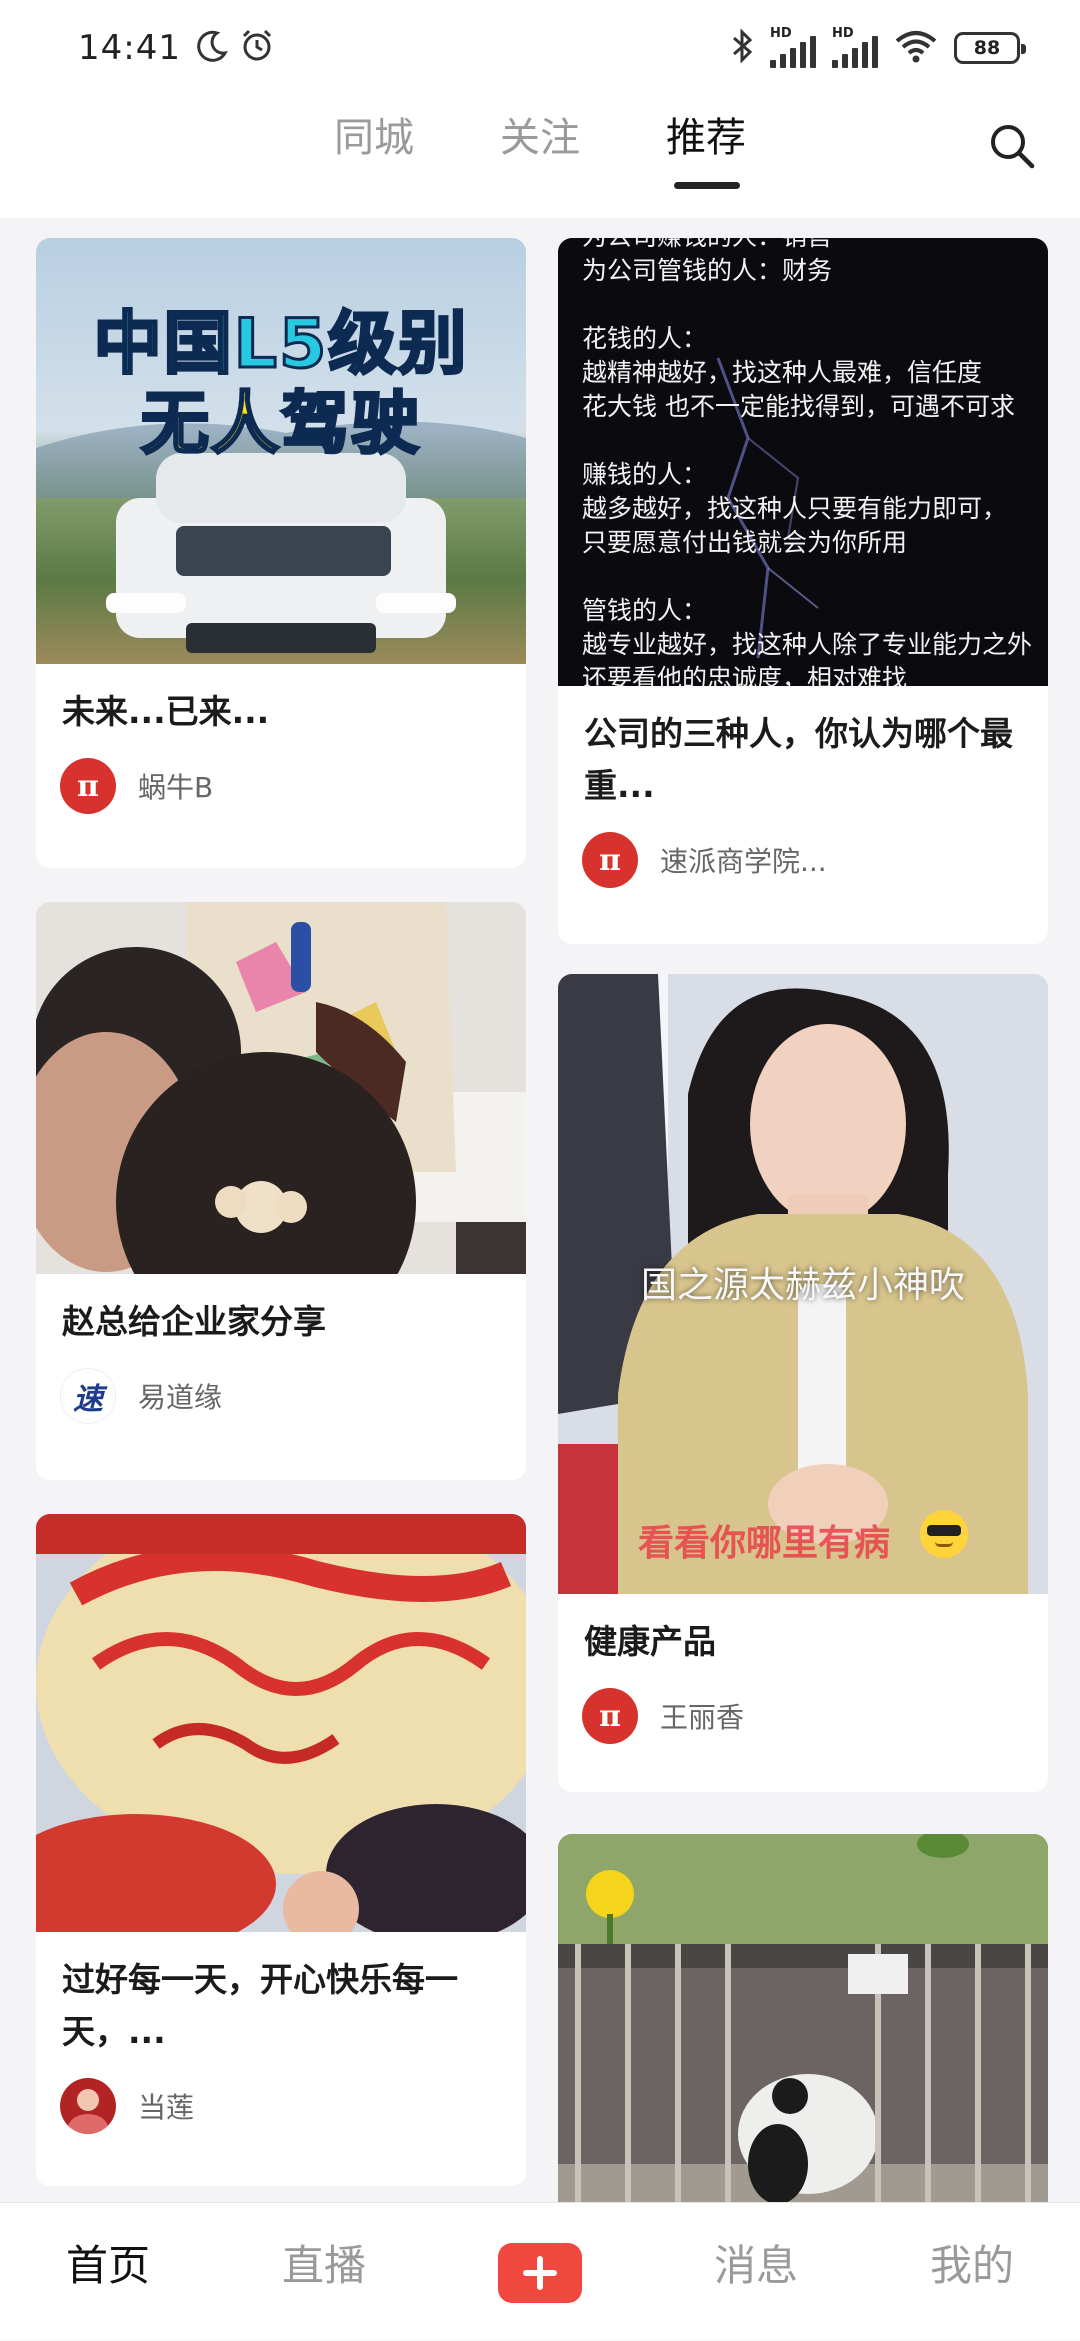  I want to click on card-author: 速 易道缘, so click(281, 1396).